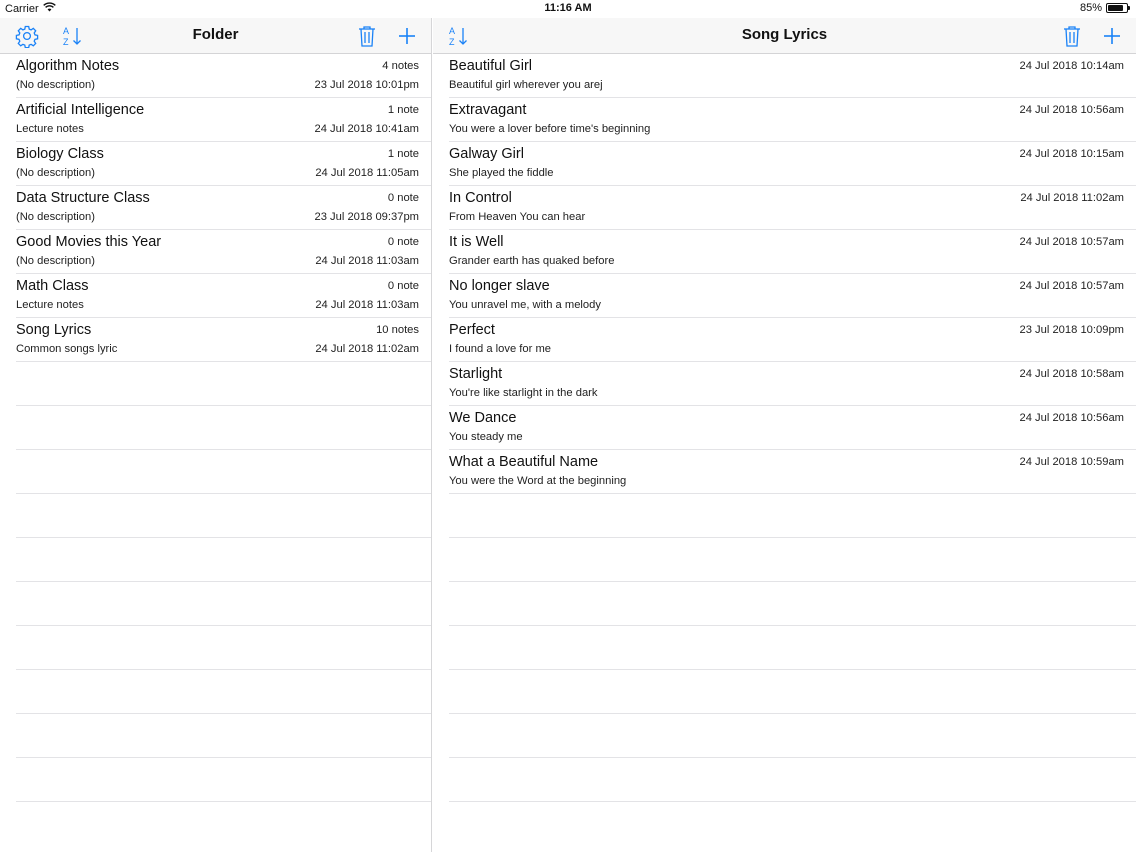 This screenshot has height=852, width=1136. What do you see at coordinates (523, 393) in the screenshot?
I see `note-preview: You're like starlight in the dark` at bounding box center [523, 393].